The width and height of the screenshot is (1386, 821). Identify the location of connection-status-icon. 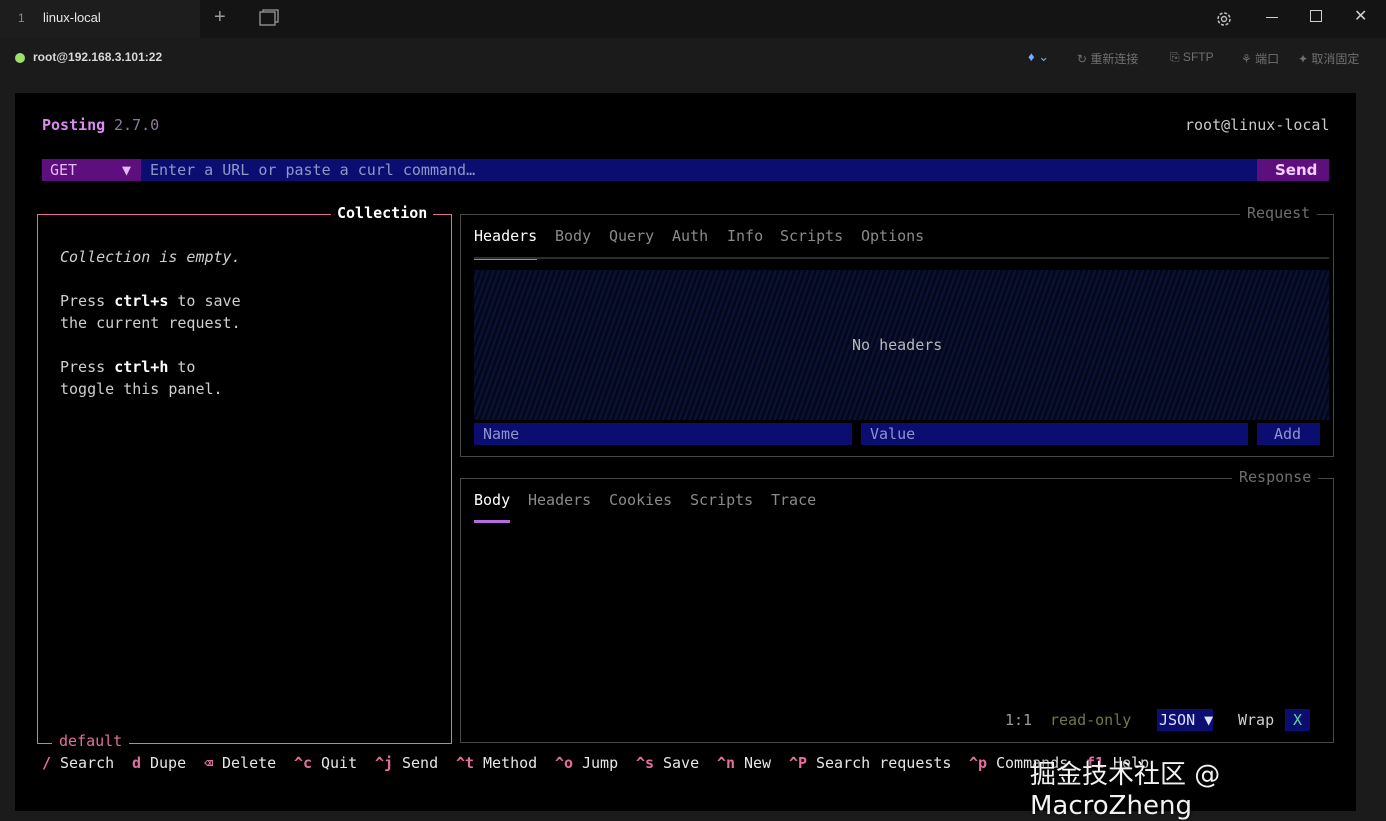
(20, 58).